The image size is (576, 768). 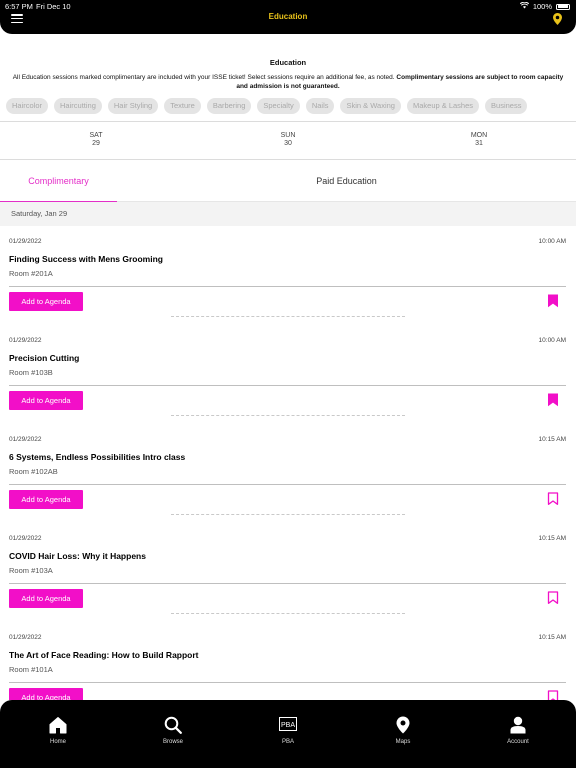 I want to click on tabbar-browse: Browse, so click(x=173, y=730).